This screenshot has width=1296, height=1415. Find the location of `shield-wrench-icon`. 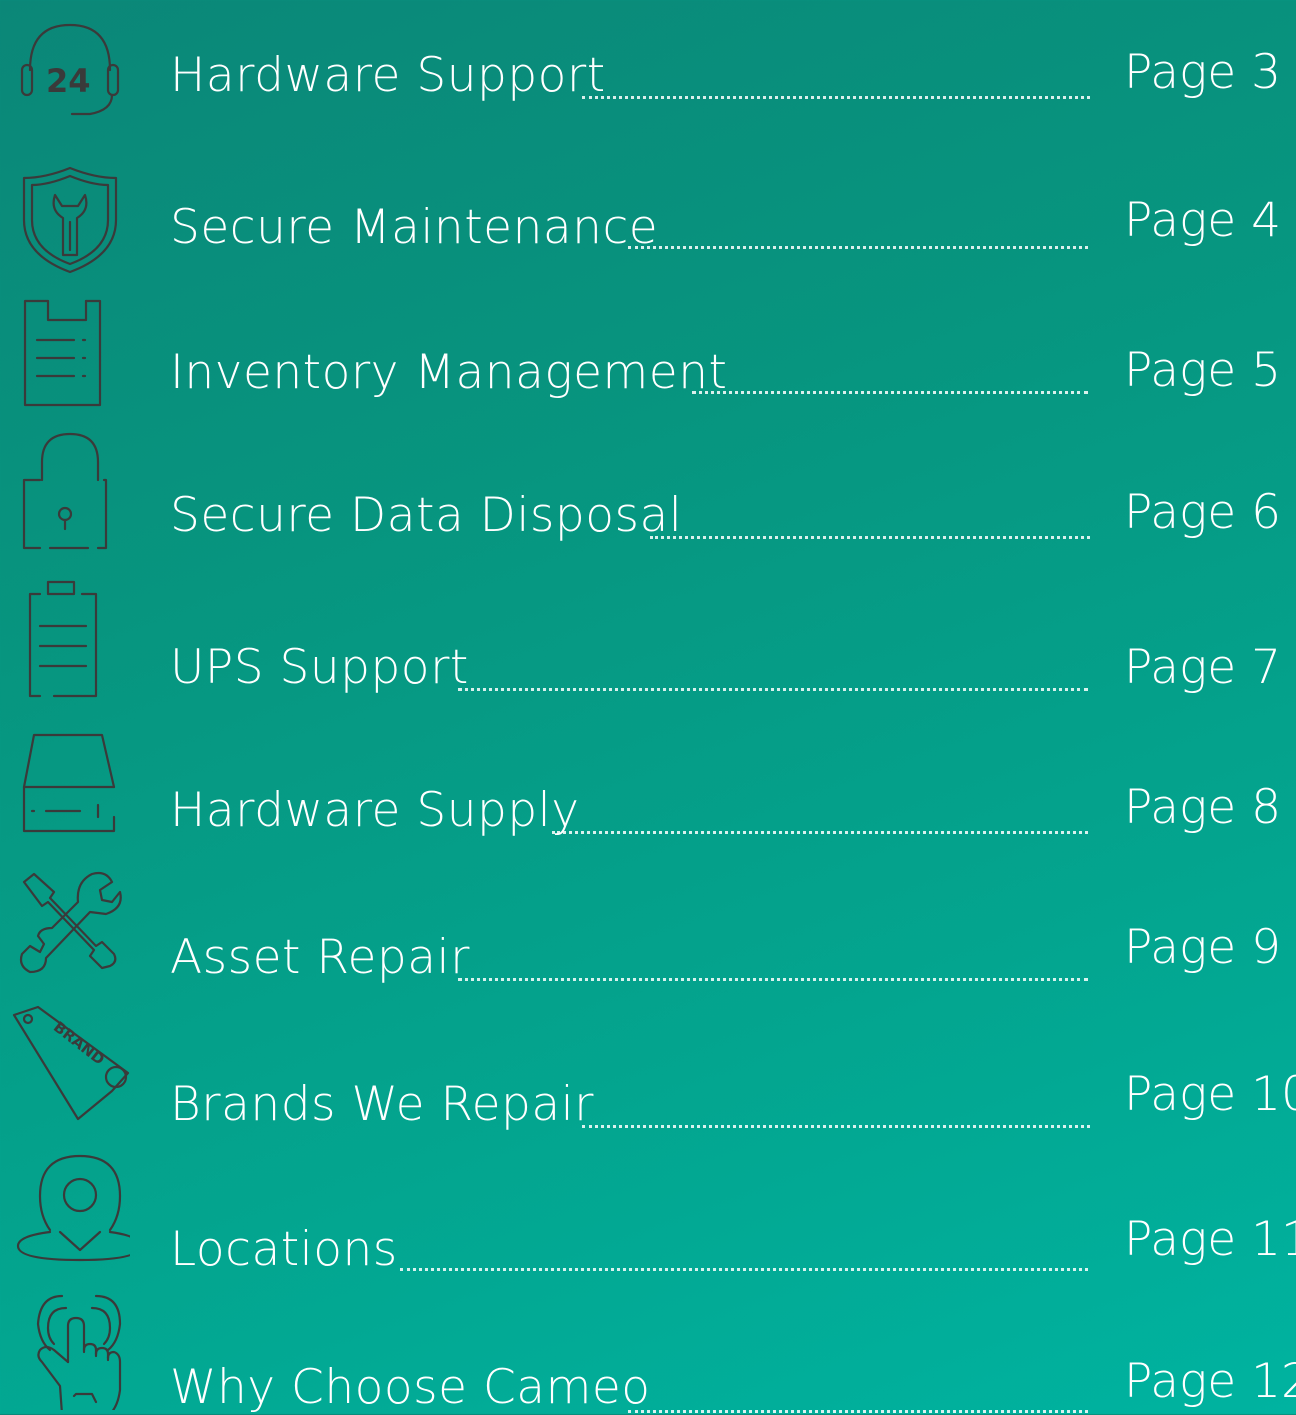

shield-wrench-icon is located at coordinates (70, 220).